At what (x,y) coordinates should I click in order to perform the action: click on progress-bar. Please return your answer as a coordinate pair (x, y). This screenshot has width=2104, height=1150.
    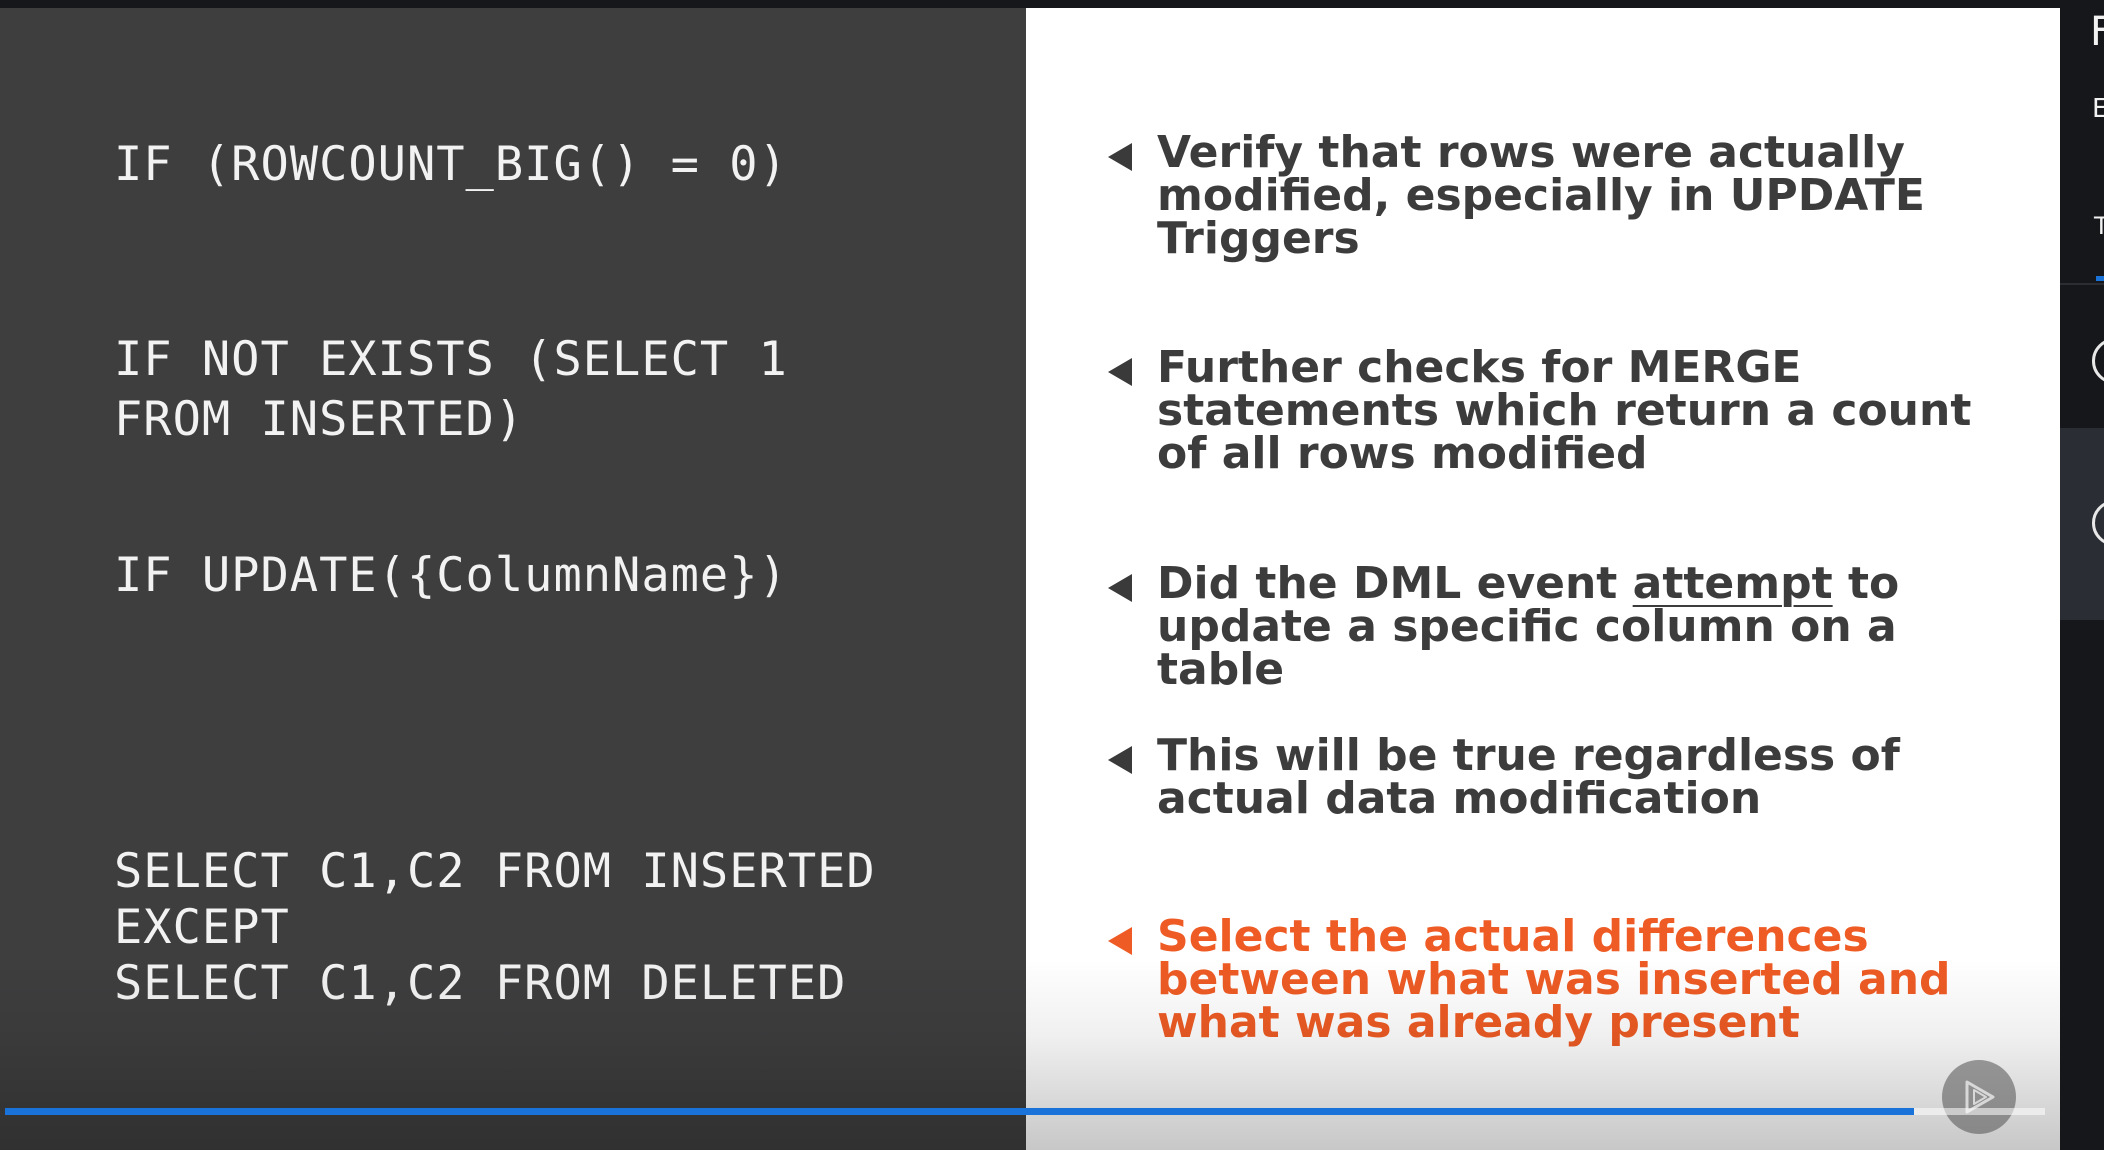
    Looking at the image, I should click on (1025, 1111).